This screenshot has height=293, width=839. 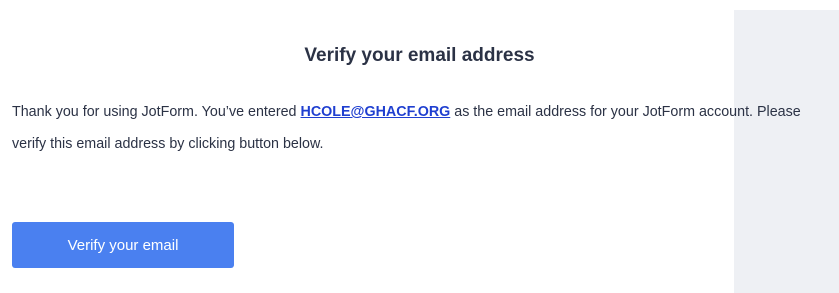 I want to click on verify-email-button: Verify your email, so click(x=123, y=245).